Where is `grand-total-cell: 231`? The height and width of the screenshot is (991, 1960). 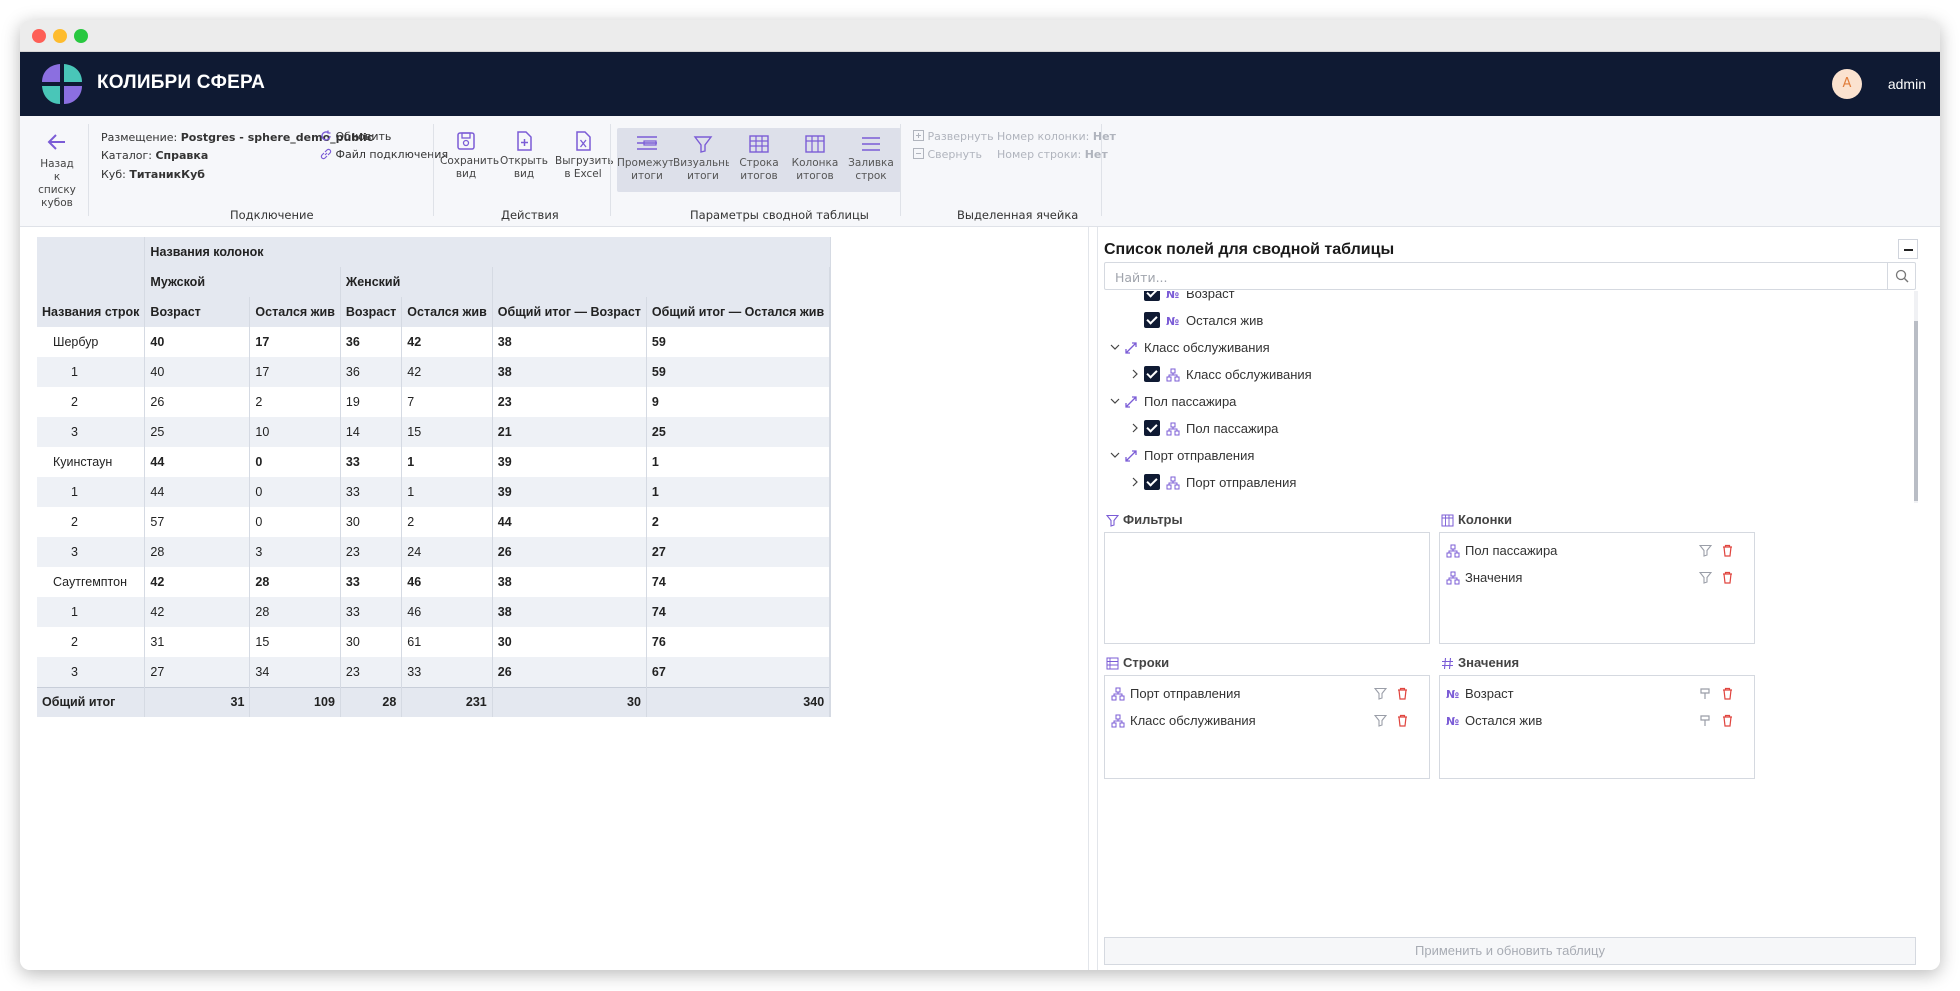 grand-total-cell: 231 is located at coordinates (447, 701).